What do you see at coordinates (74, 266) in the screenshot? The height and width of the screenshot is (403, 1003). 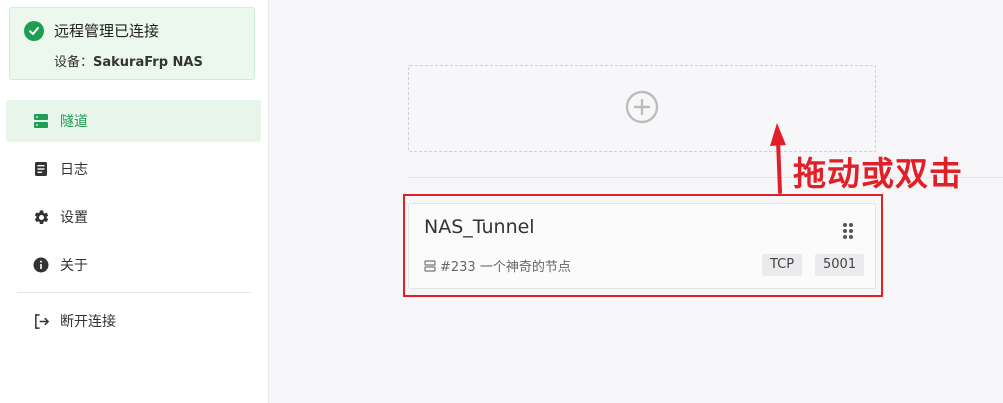 I see `nav-label-about: 关于` at bounding box center [74, 266].